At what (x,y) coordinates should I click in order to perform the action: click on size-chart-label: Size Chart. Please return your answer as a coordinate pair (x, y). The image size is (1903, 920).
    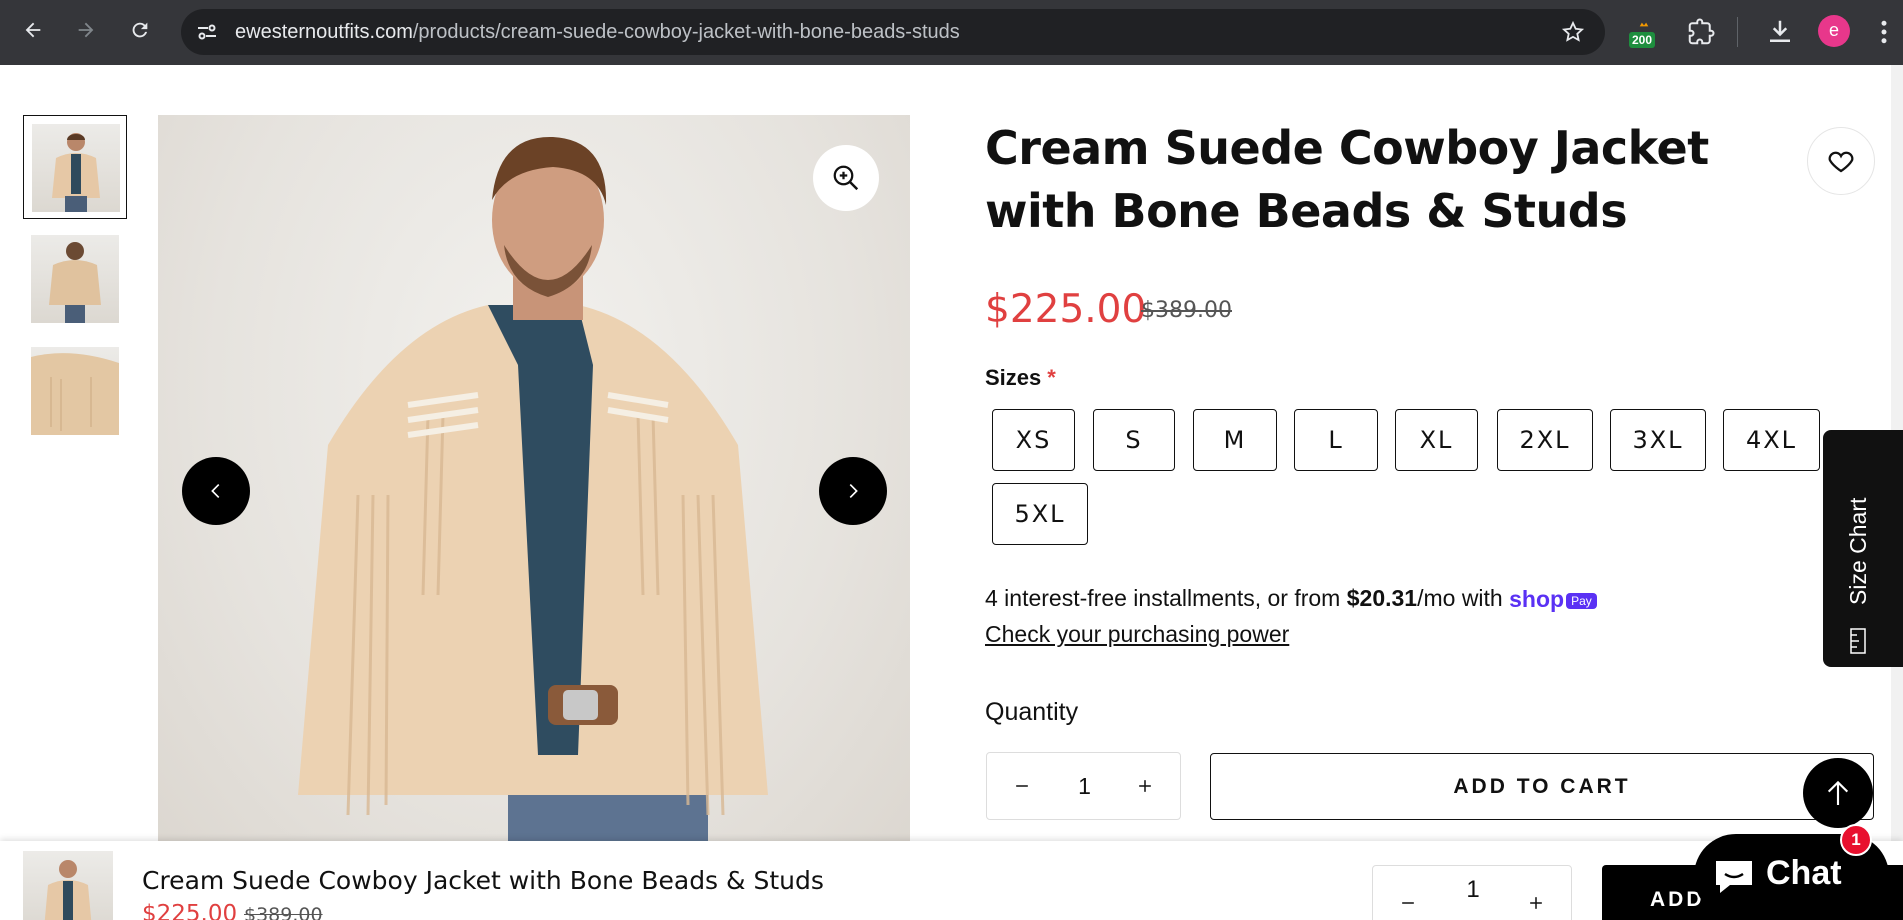
    Looking at the image, I should click on (1858, 551).